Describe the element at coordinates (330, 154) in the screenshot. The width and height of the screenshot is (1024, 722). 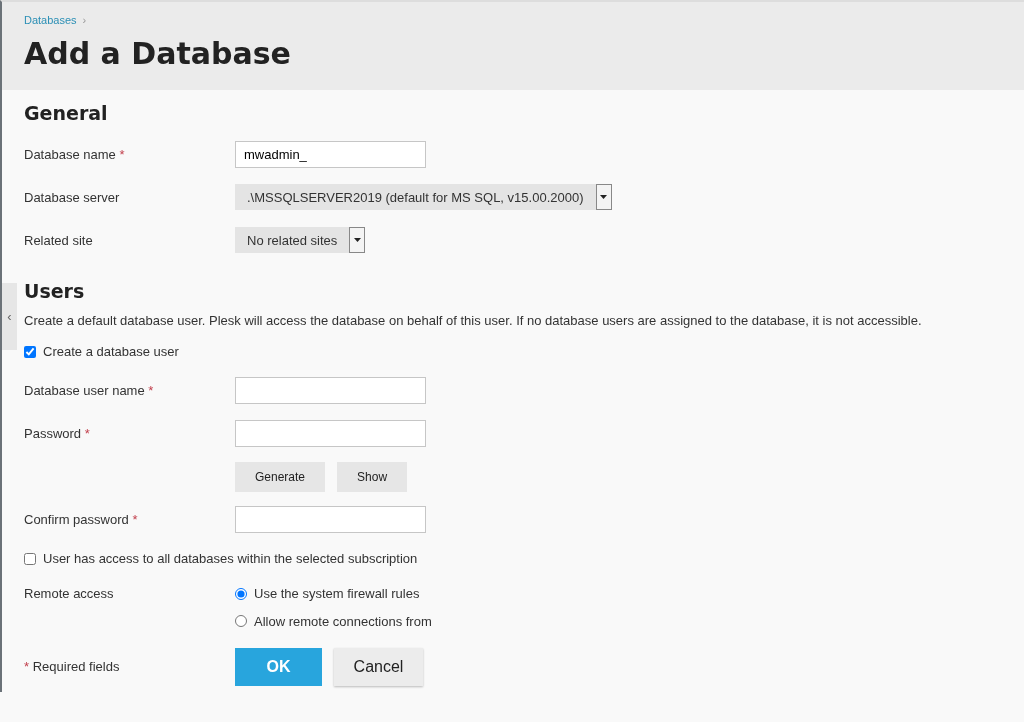
I see `text-field: mwadmin_` at that location.